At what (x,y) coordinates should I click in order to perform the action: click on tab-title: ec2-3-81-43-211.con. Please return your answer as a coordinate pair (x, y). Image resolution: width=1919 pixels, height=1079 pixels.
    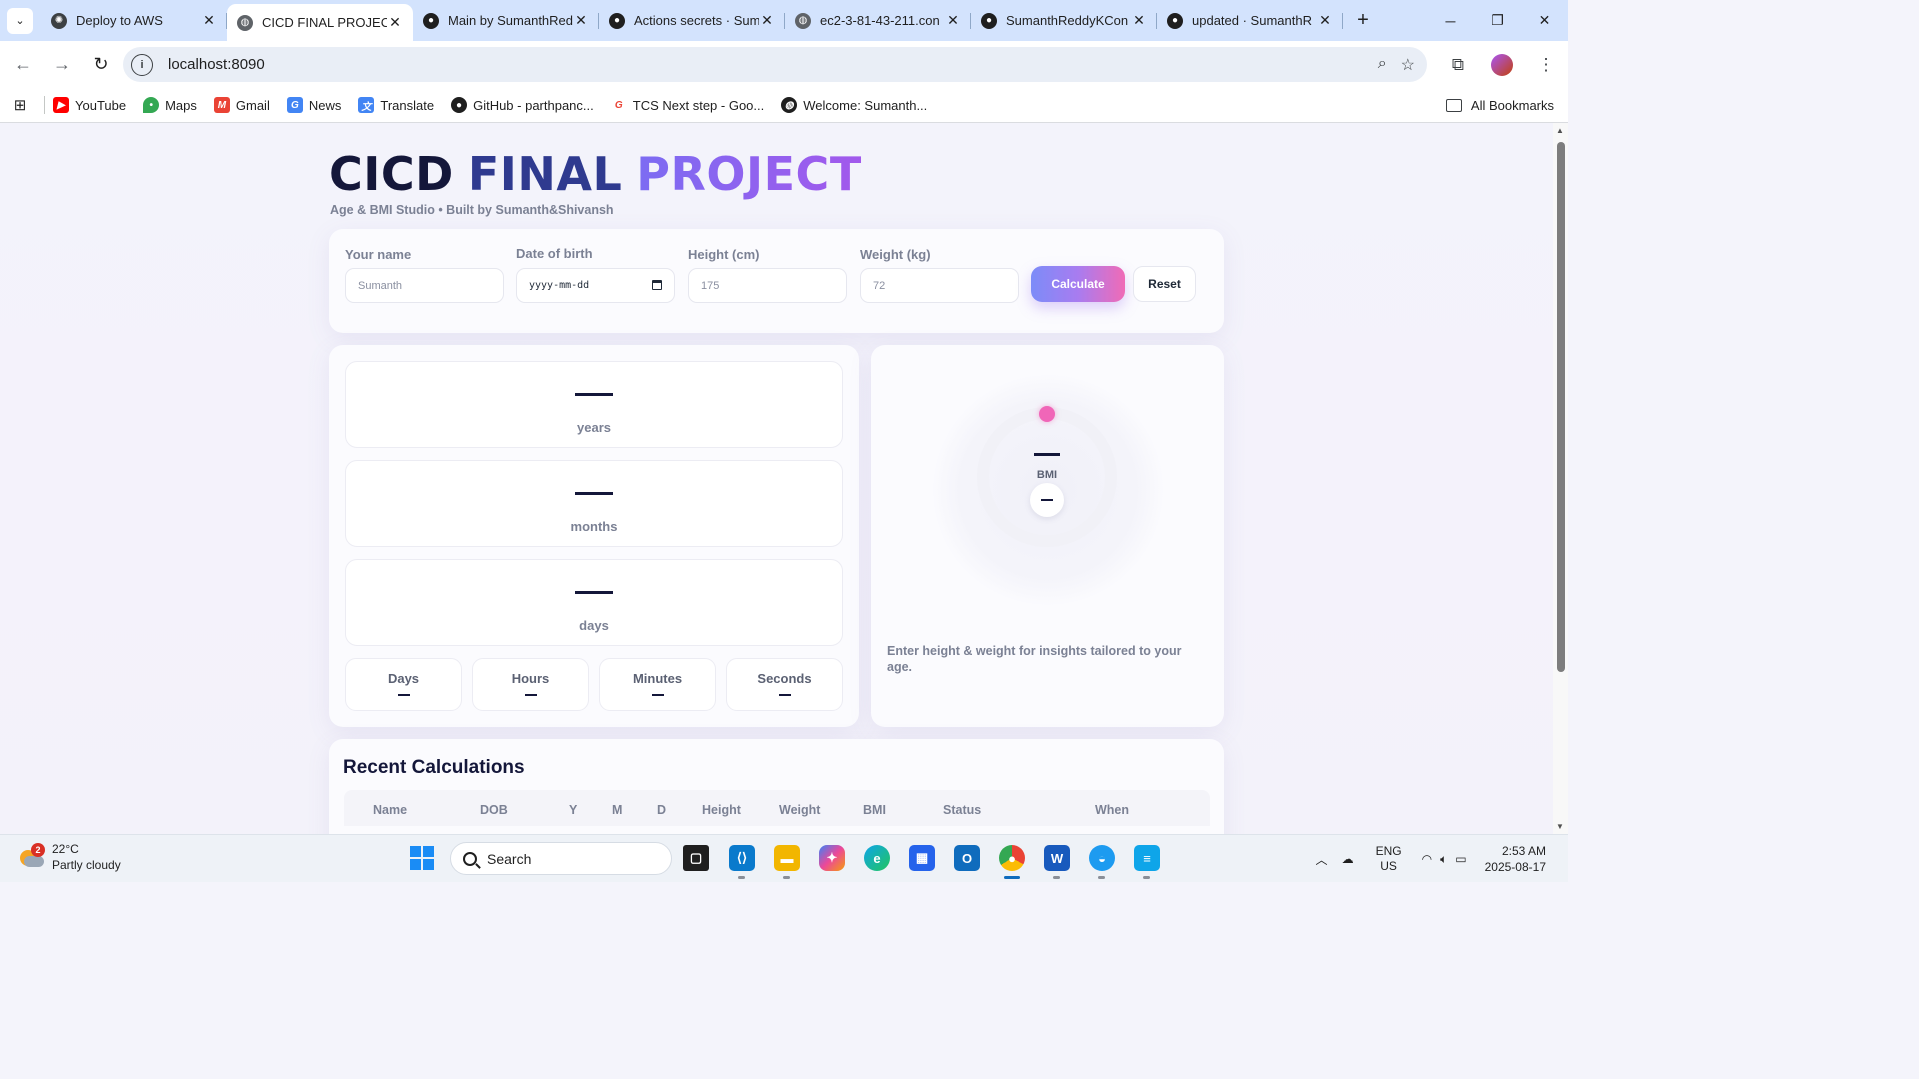
    Looking at the image, I should click on (880, 20).